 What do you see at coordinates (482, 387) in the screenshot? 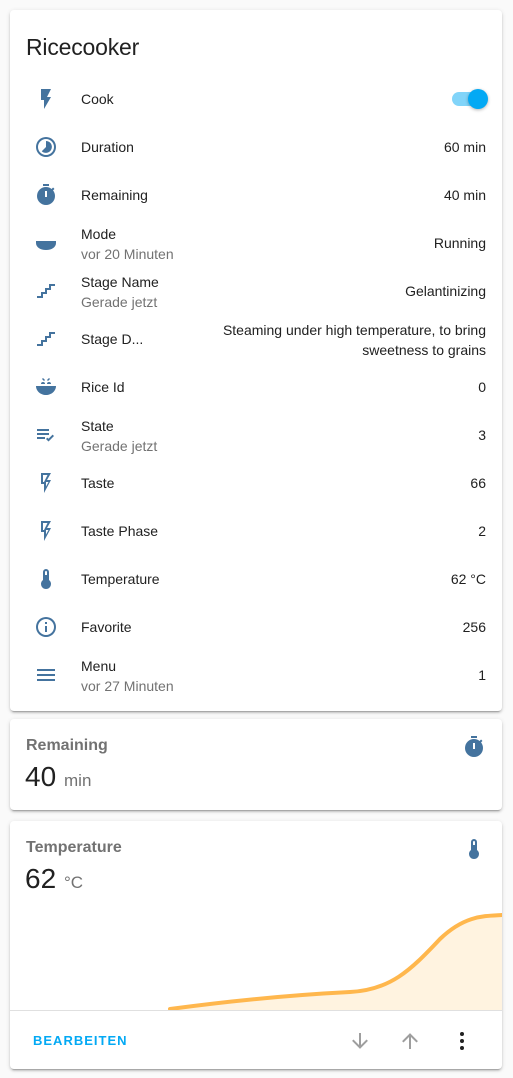
I see `entity-value: 0` at bounding box center [482, 387].